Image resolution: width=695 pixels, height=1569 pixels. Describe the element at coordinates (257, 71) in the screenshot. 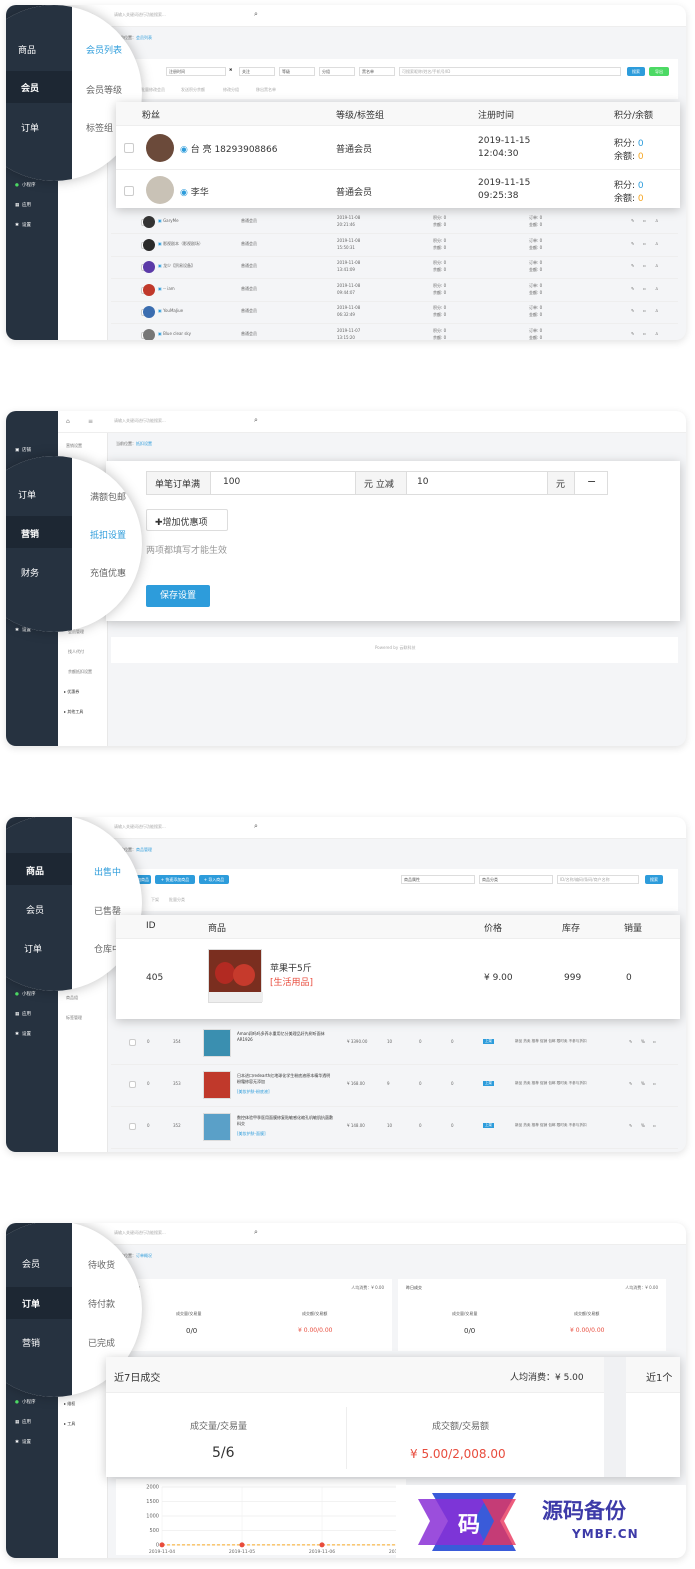

I see `follow-select: 关注` at that location.